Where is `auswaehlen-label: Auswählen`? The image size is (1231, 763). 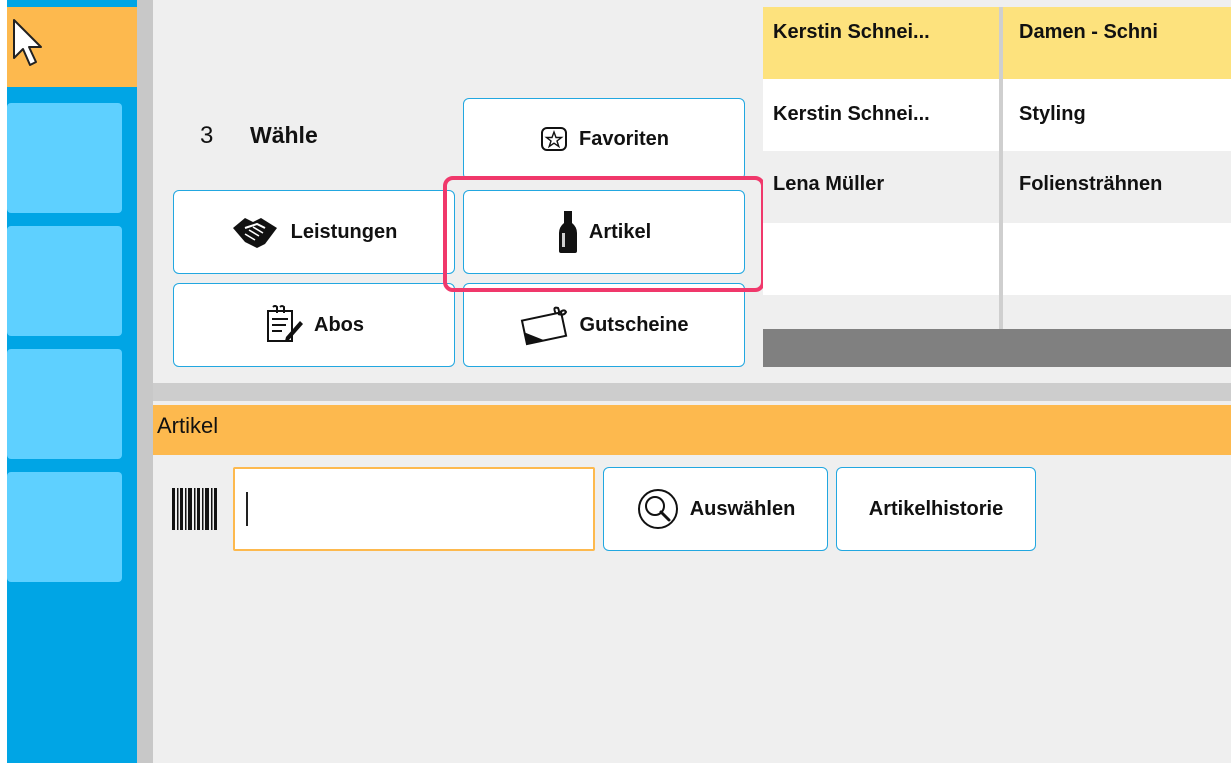 auswaehlen-label: Auswählen is located at coordinates (742, 508).